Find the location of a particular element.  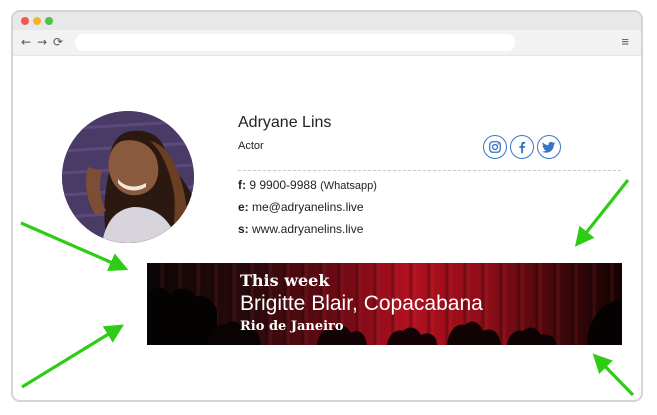

back-arrow-icon: ← is located at coordinates (26, 42).